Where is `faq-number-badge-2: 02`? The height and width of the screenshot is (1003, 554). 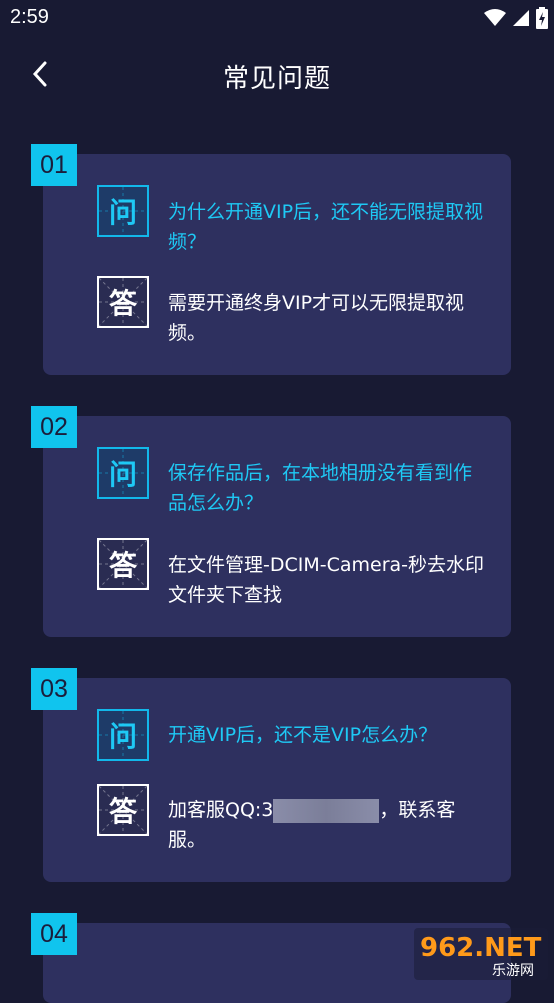
faq-number-badge-2: 02 is located at coordinates (54, 427).